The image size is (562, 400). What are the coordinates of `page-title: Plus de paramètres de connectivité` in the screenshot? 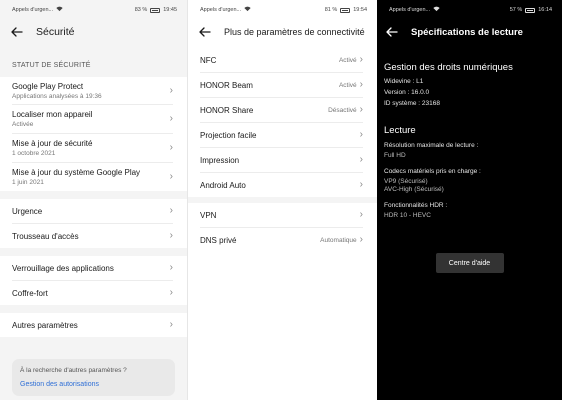 It's located at (294, 32).